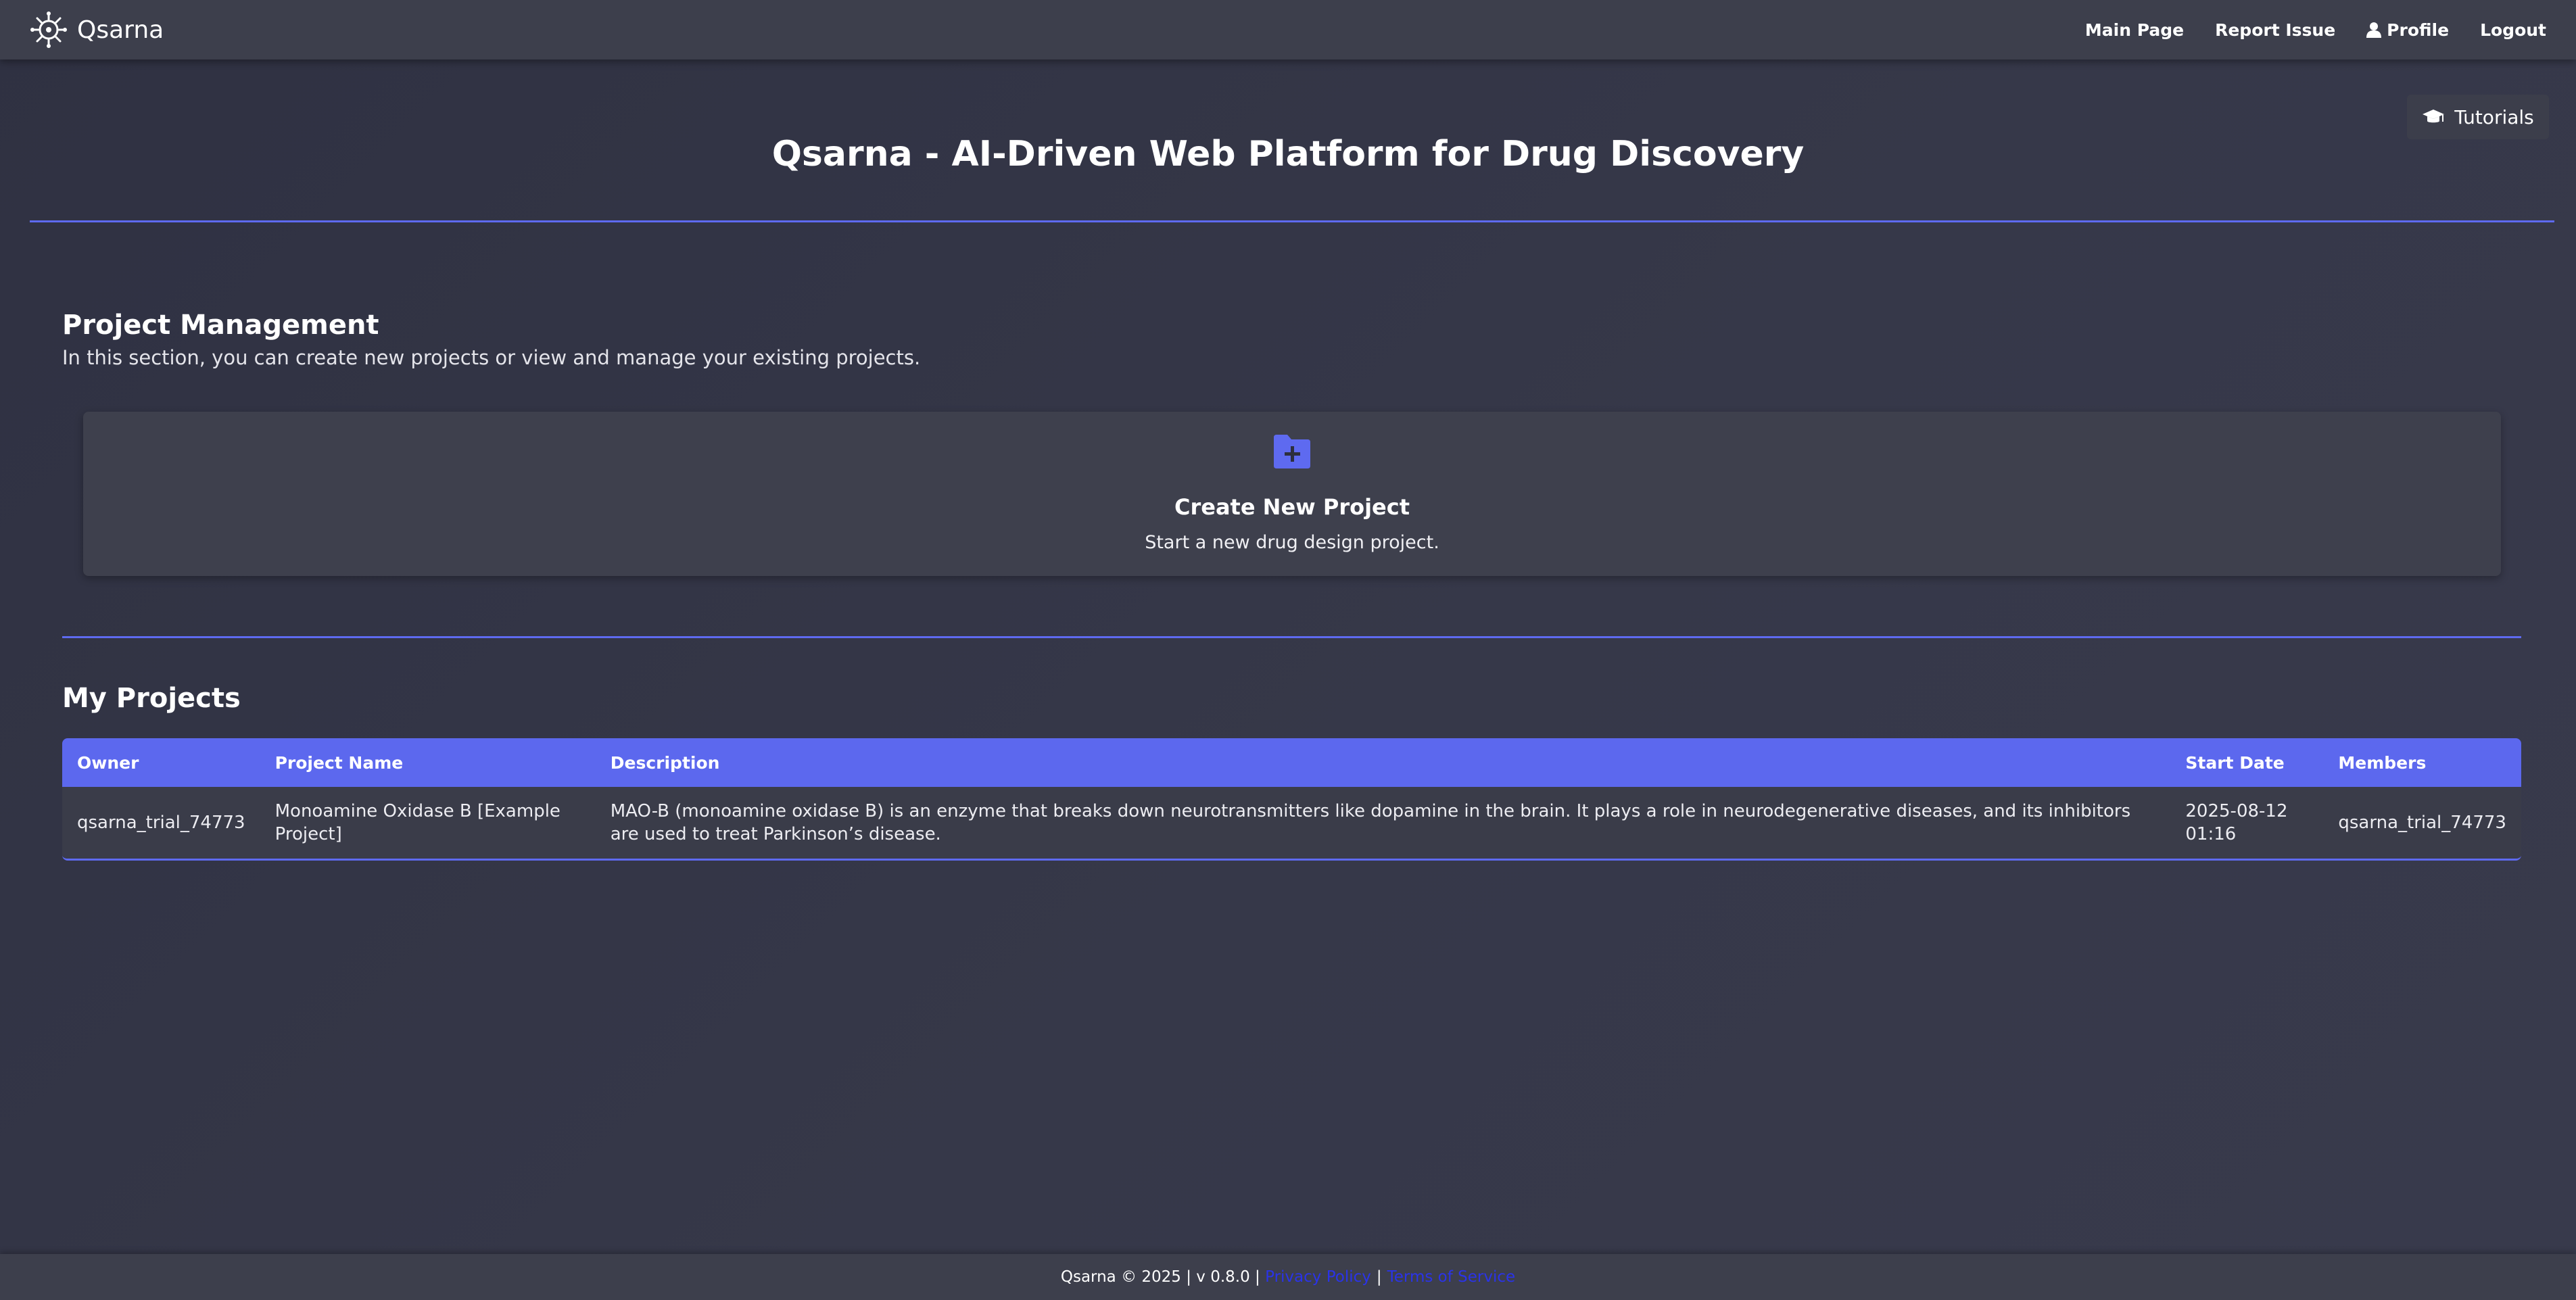  I want to click on cell-start-date: 2025-08-12 01:16, so click(2236, 822).